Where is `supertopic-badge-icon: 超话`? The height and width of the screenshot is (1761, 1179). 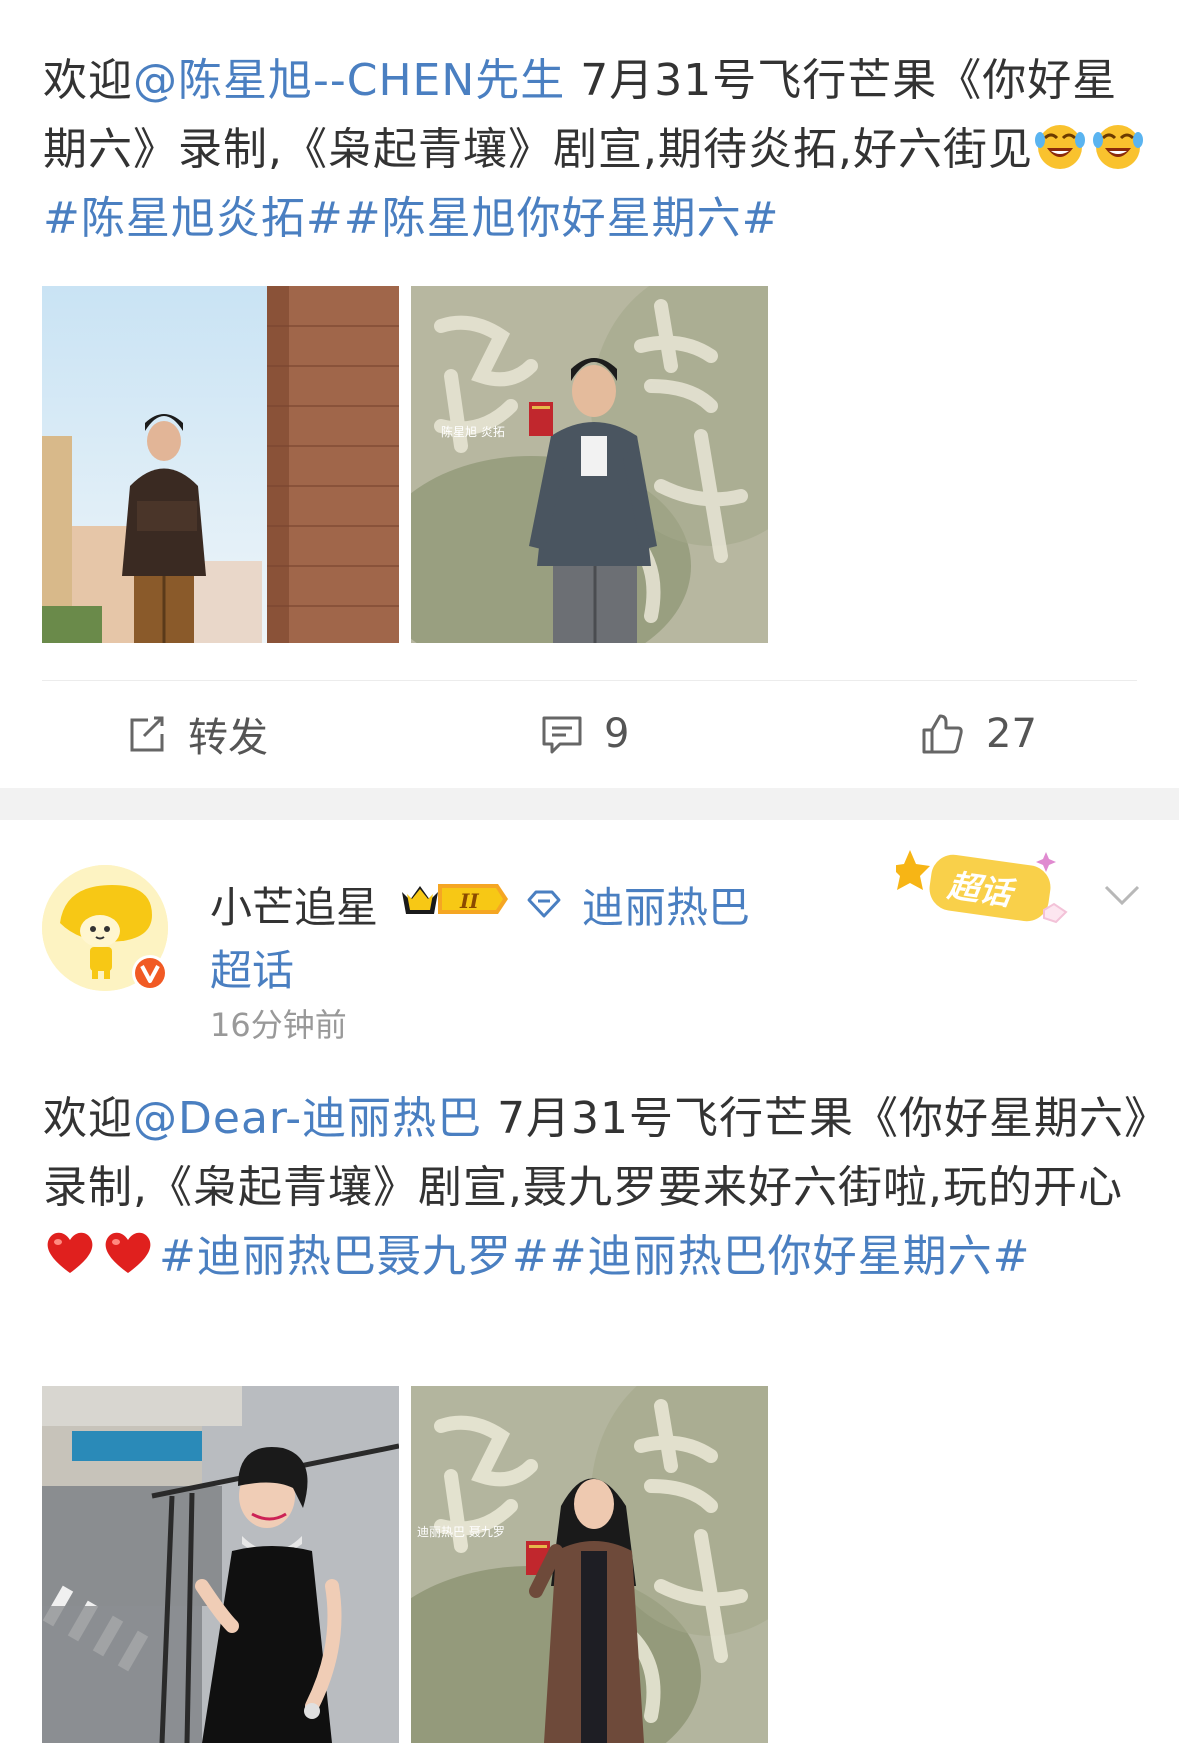 supertopic-badge-icon: 超话 is located at coordinates (982, 887).